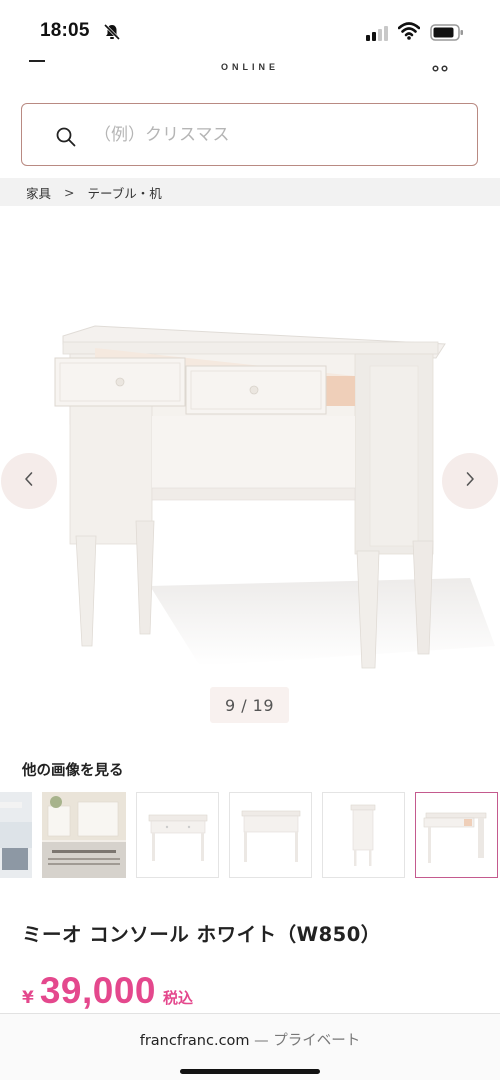 The width and height of the screenshot is (500, 1080). What do you see at coordinates (274, 135) in the screenshot?
I see `search-input` at bounding box center [274, 135].